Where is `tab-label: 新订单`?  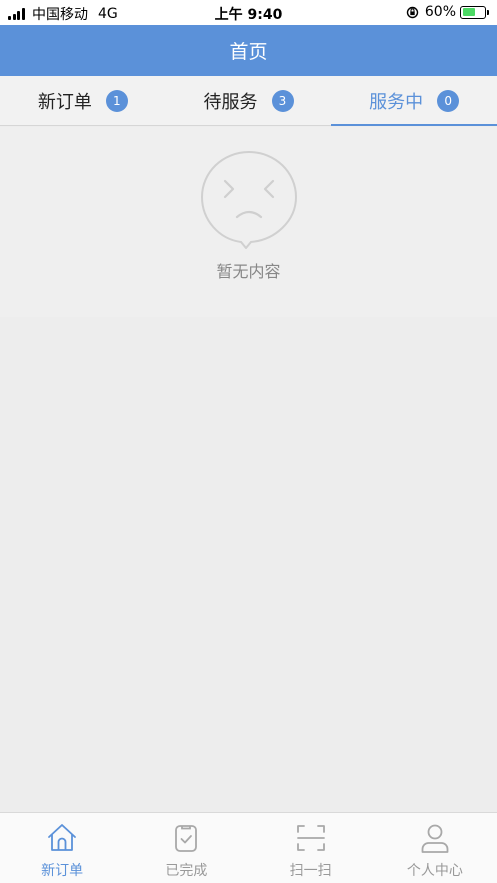 tab-label: 新订单 is located at coordinates (64, 102).